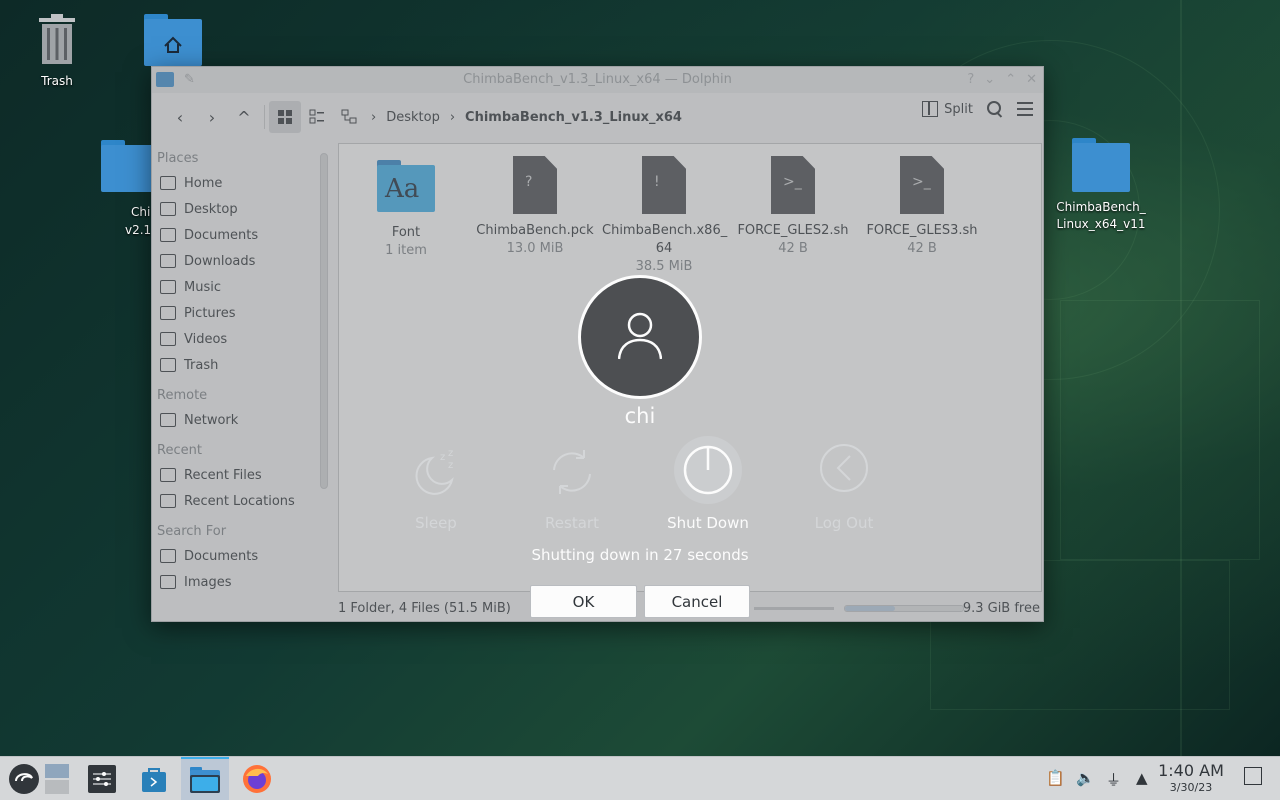  What do you see at coordinates (1085, 778) in the screenshot?
I see `volume-icon: 🔈` at bounding box center [1085, 778].